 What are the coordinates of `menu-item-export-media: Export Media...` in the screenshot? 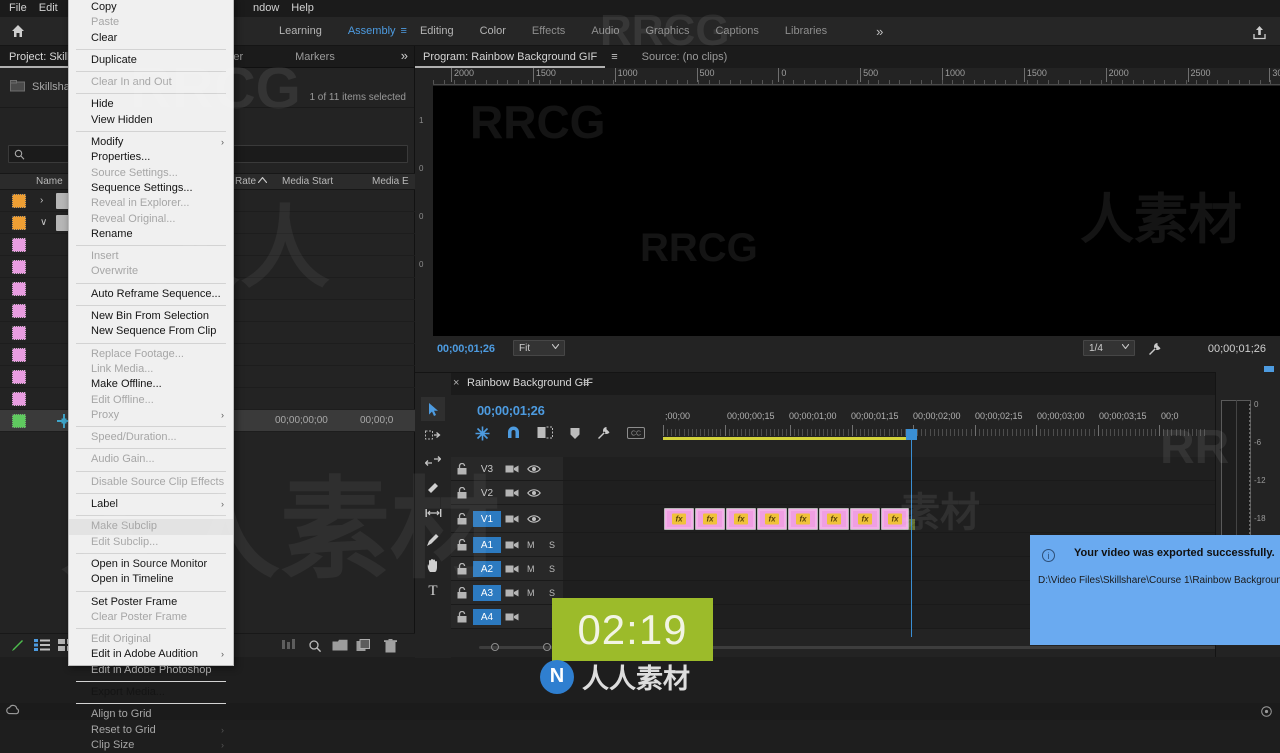 It's located at (151, 692).